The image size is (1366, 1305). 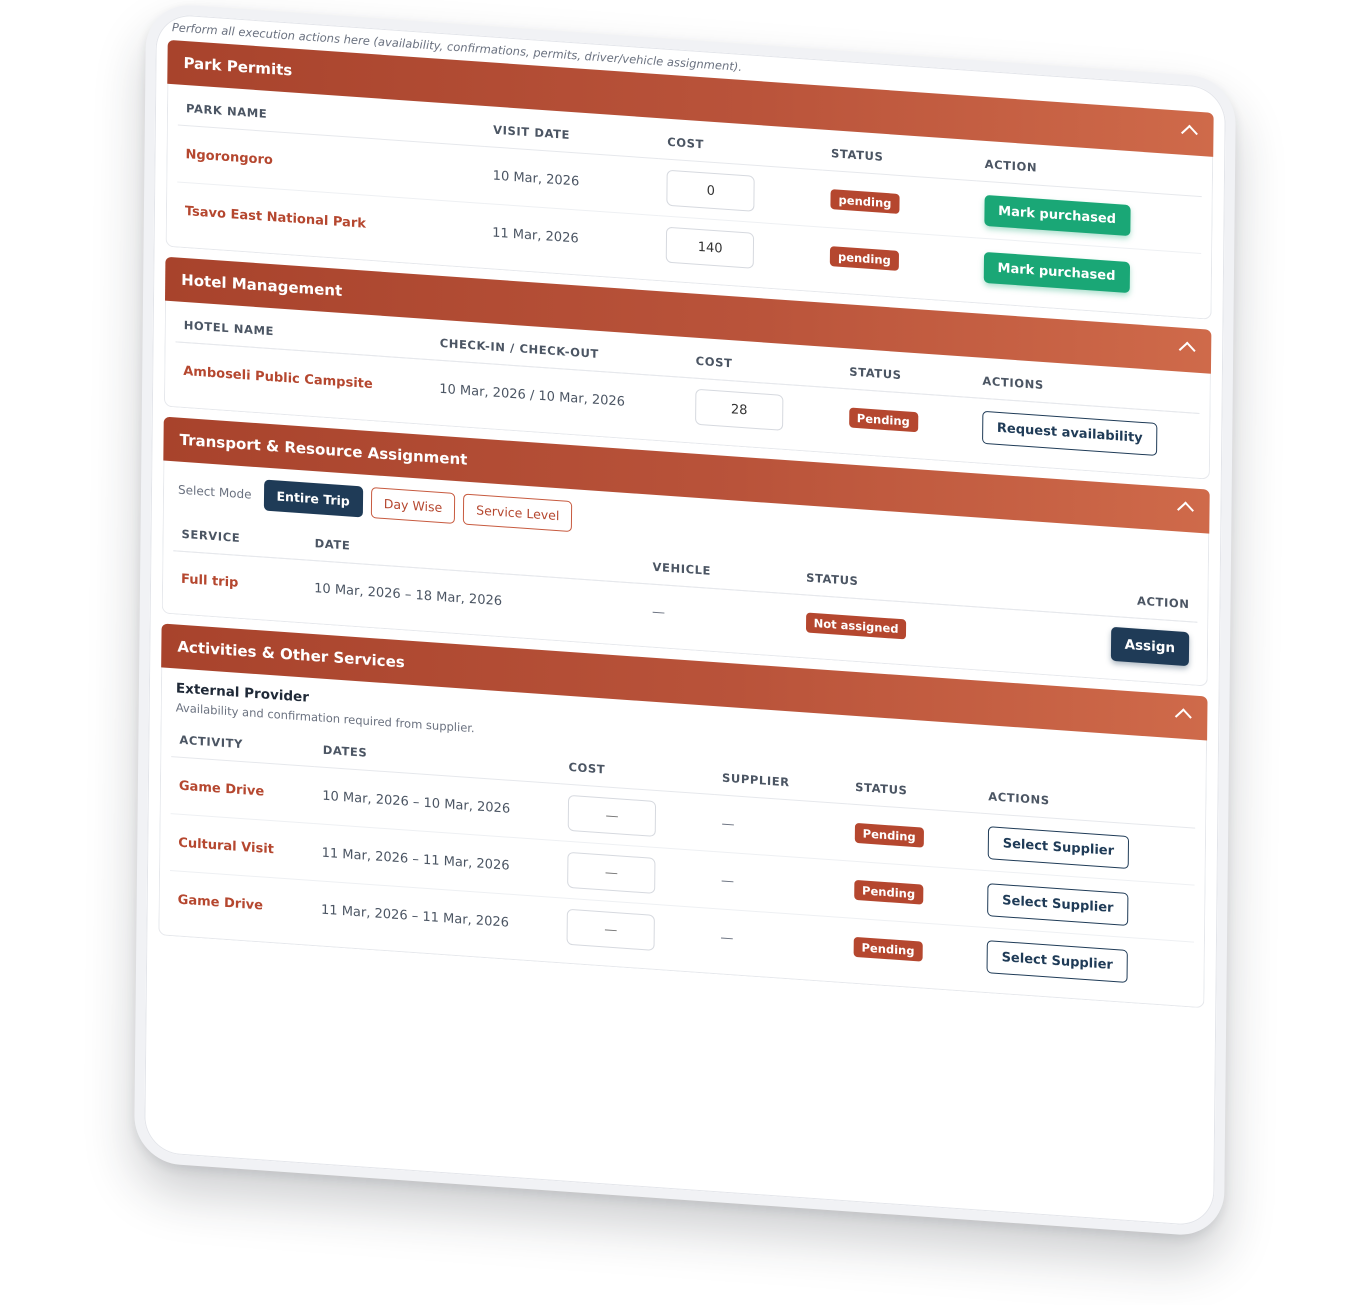 What do you see at coordinates (262, 285) in the screenshot?
I see `section-title: Hotel Management` at bounding box center [262, 285].